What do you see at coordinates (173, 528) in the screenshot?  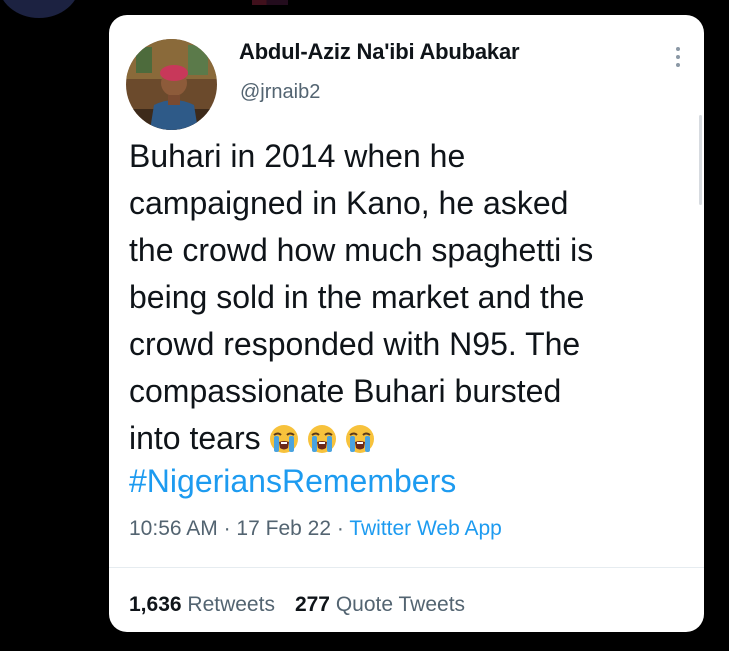 I see `tweet-time: 10:56 AM` at bounding box center [173, 528].